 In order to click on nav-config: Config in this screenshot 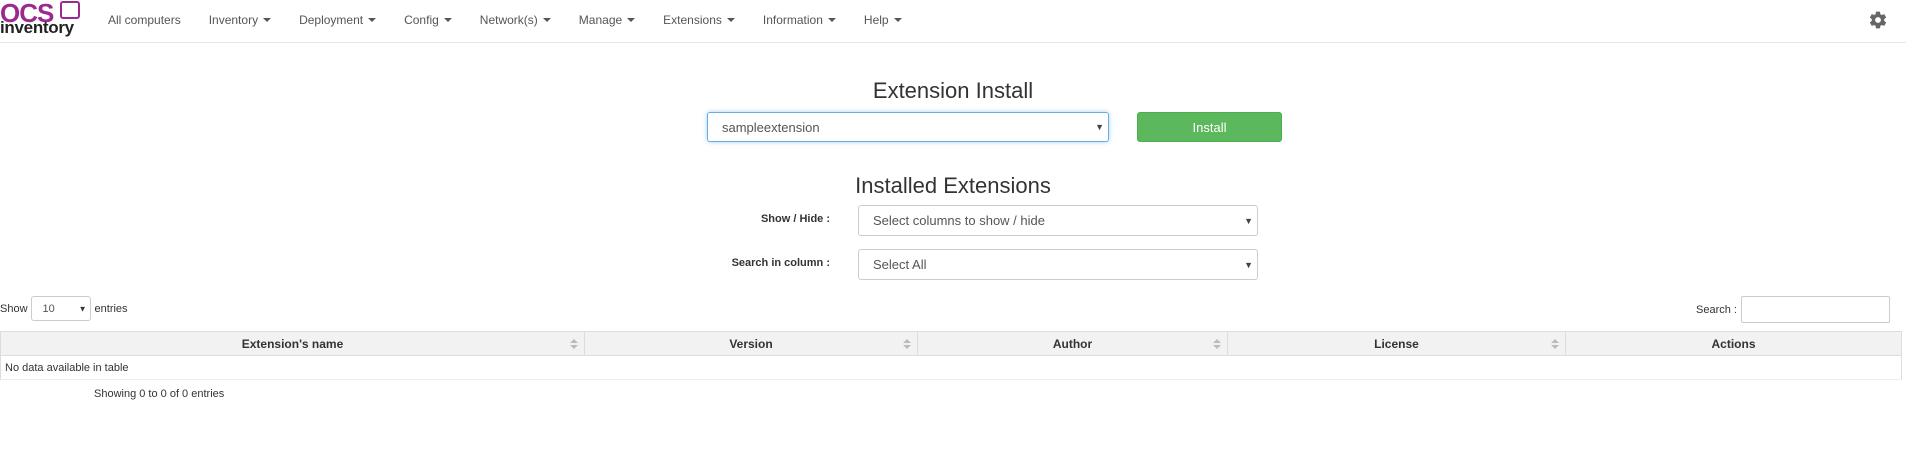, I will do `click(428, 20)`.